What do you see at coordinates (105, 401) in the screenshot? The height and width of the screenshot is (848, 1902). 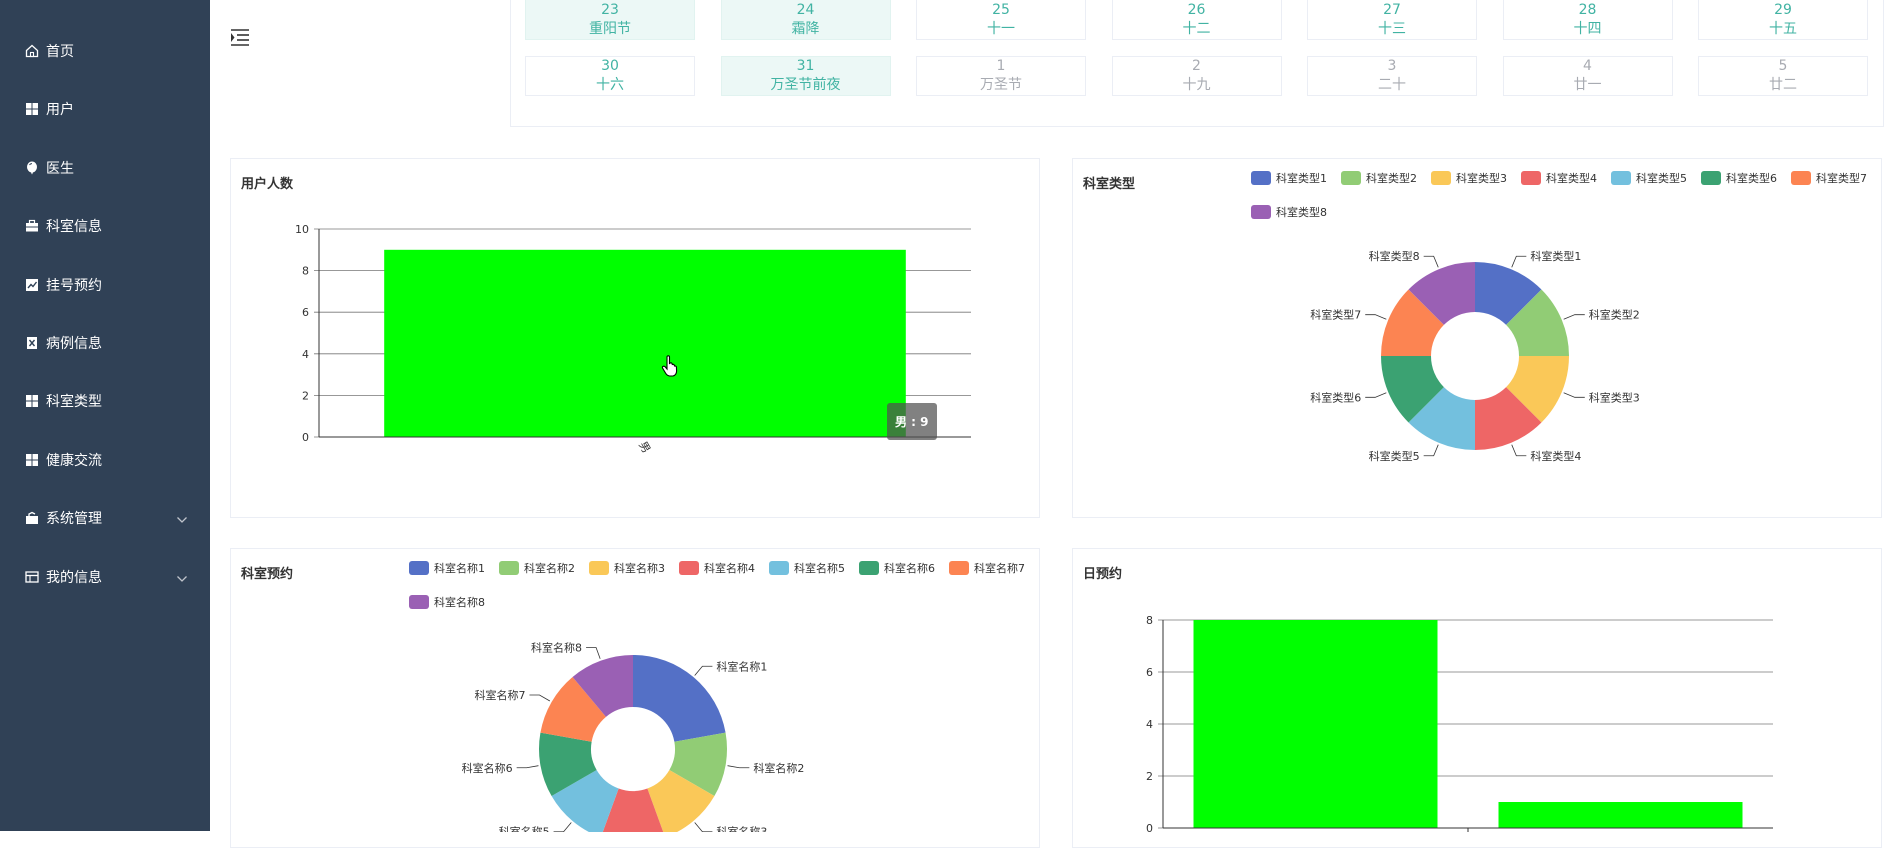 I see `sidebar-item-dept-types: 科室类型` at bounding box center [105, 401].